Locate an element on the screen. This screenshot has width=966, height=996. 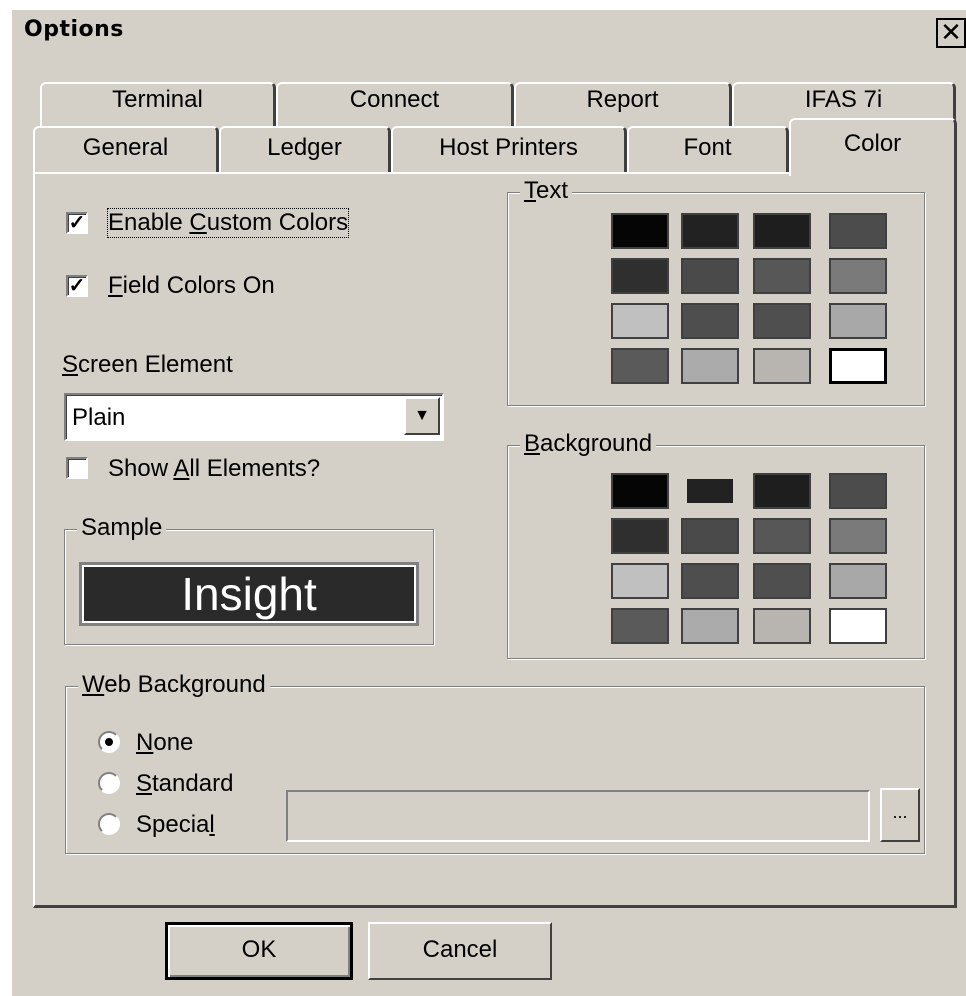
tab-label: Color is located at coordinates (872, 143).